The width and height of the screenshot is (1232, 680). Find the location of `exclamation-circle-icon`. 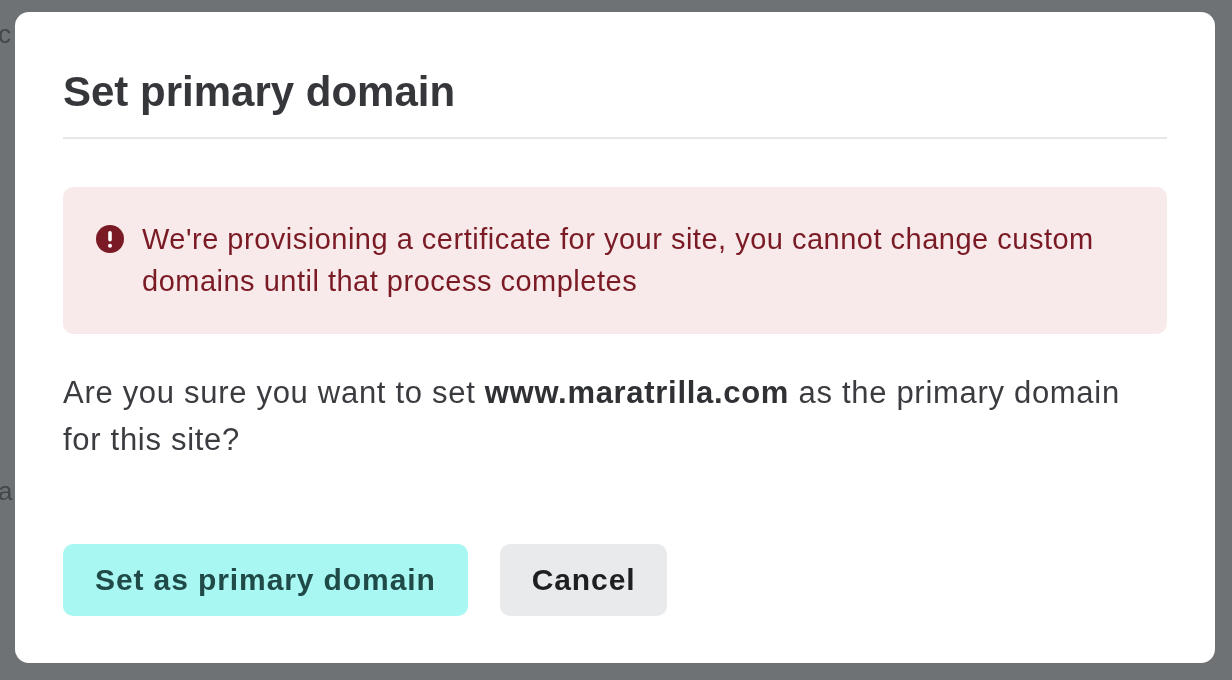

exclamation-circle-icon is located at coordinates (110, 239).